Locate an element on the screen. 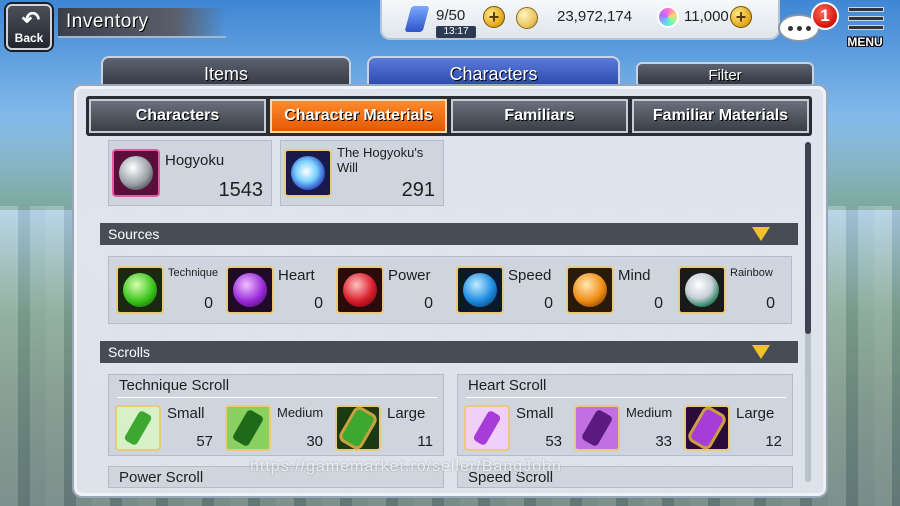 Image resolution: width=900 pixels, height=506 pixels. source-name: Rainbow is located at coordinates (751, 273).